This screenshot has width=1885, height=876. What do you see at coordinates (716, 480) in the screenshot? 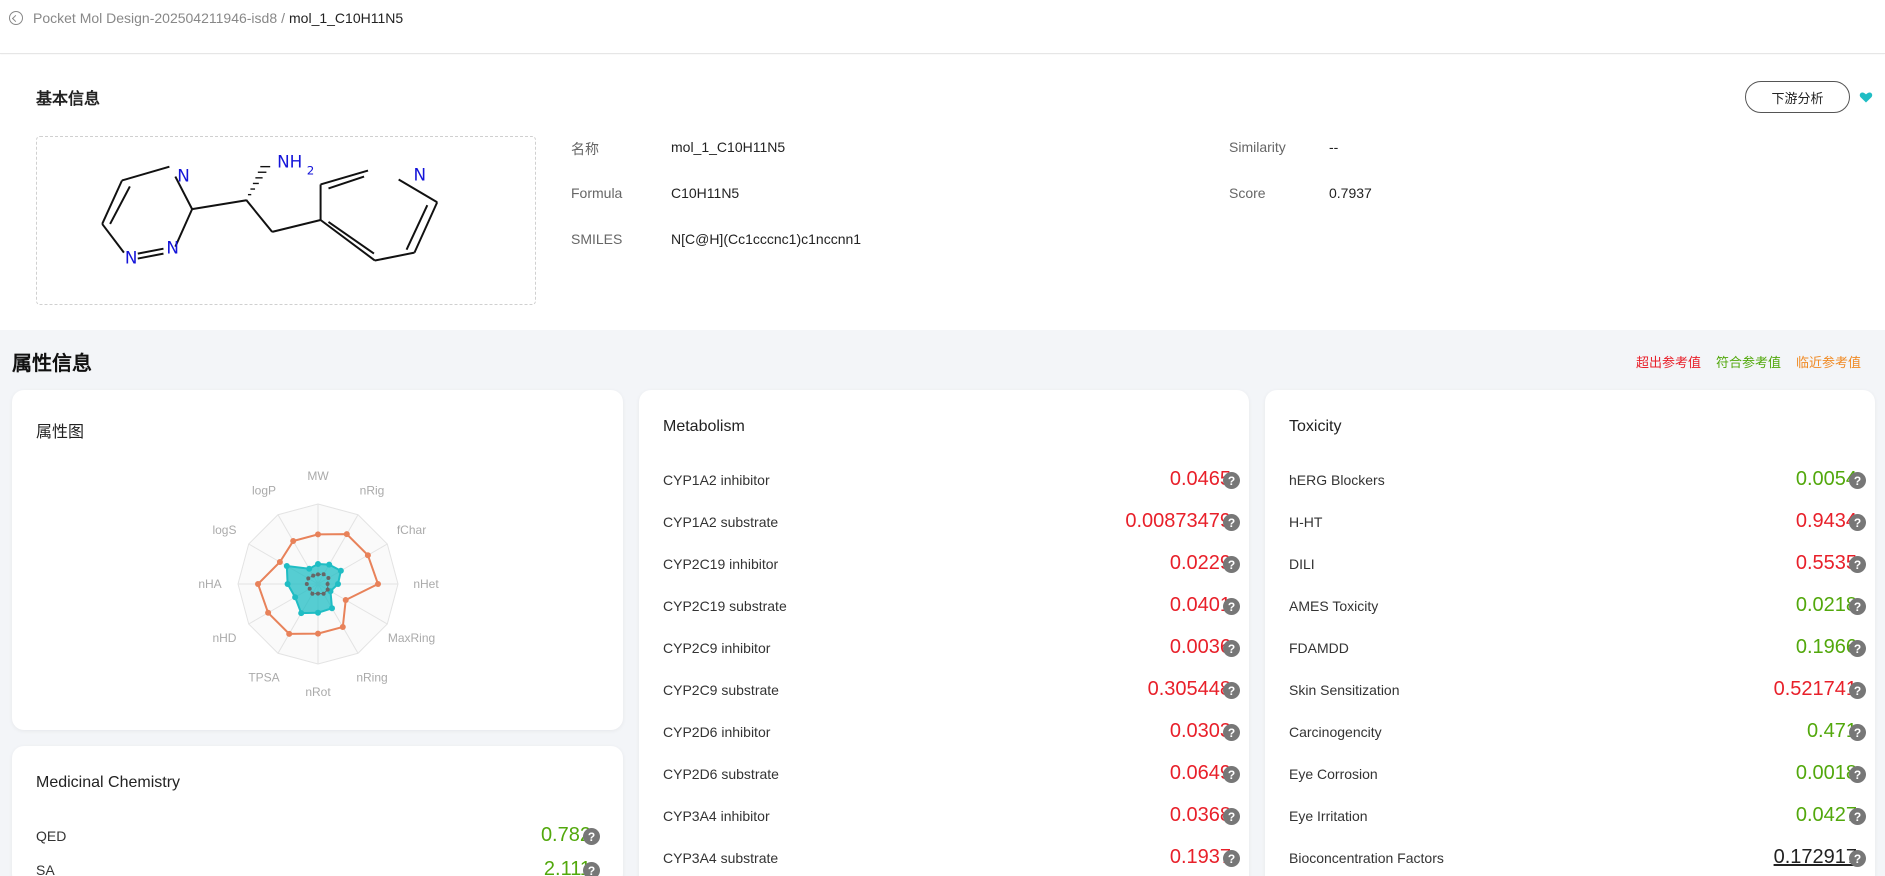
I see `property-label: CYP1A2 inhibitor` at bounding box center [716, 480].